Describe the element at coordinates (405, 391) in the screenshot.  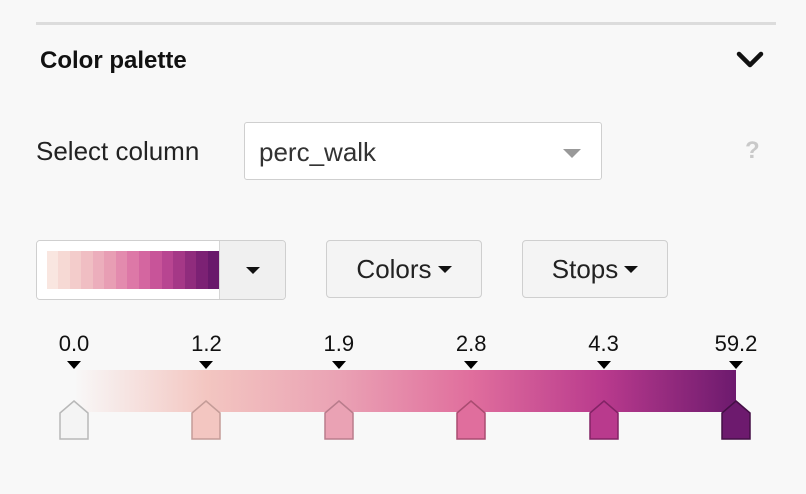
I see `color-ramp` at that location.